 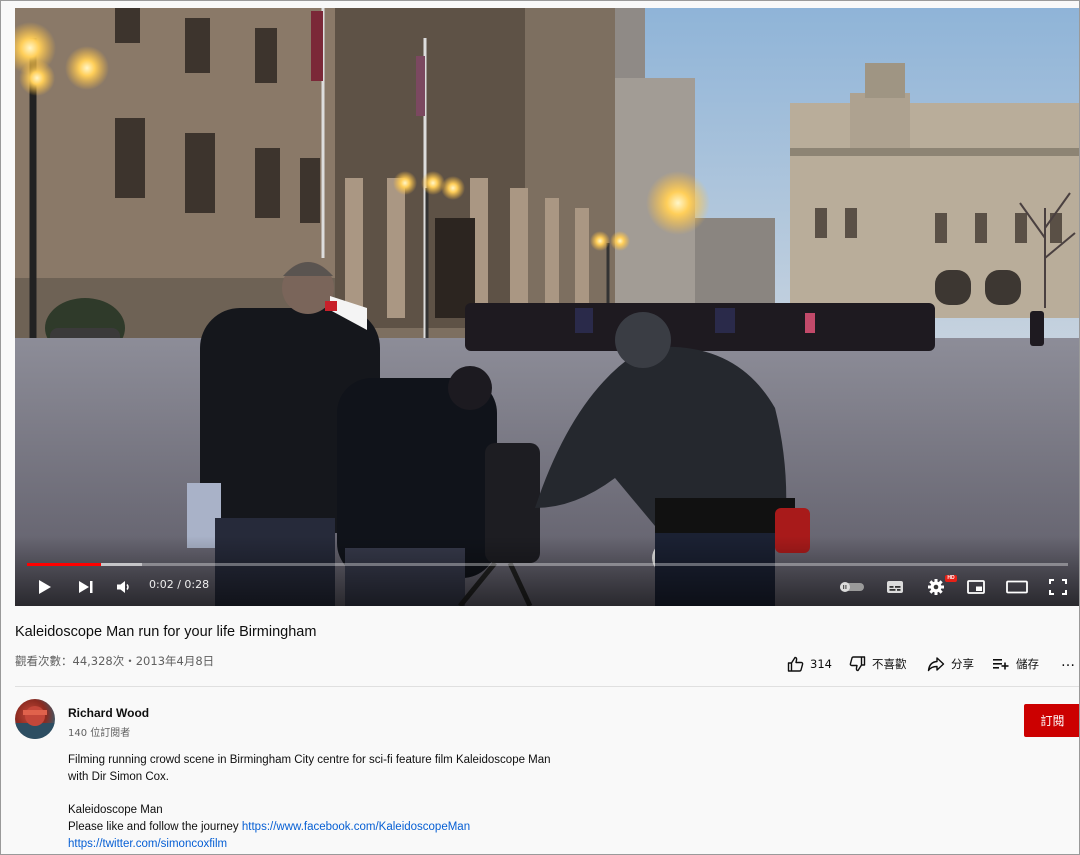 What do you see at coordinates (936, 664) in the screenshot?
I see `share-icon` at bounding box center [936, 664].